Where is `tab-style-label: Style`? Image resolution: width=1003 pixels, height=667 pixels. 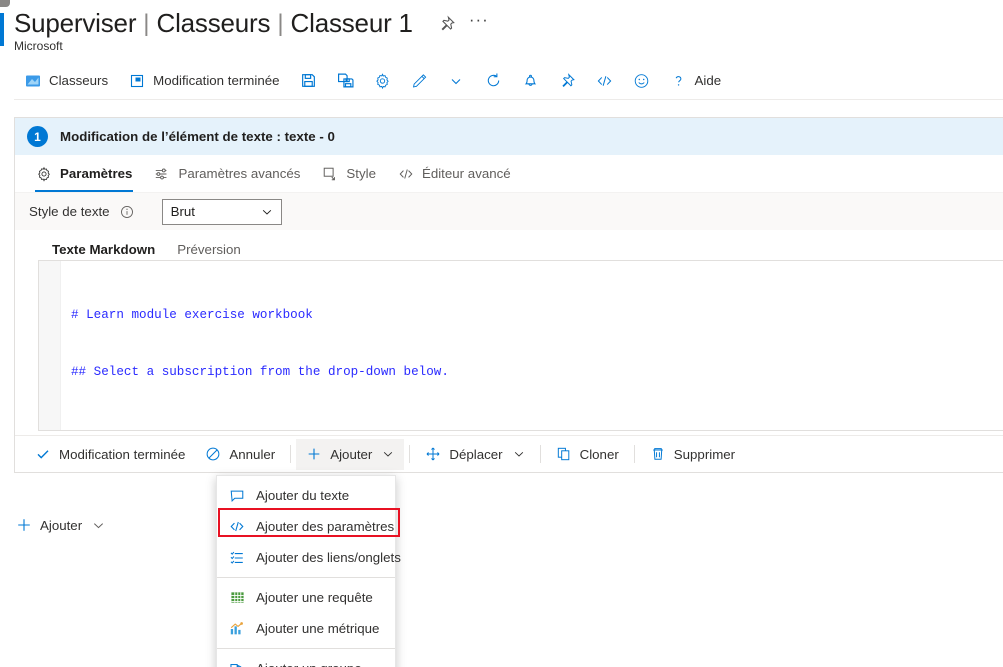
tab-style-label: Style is located at coordinates (361, 173).